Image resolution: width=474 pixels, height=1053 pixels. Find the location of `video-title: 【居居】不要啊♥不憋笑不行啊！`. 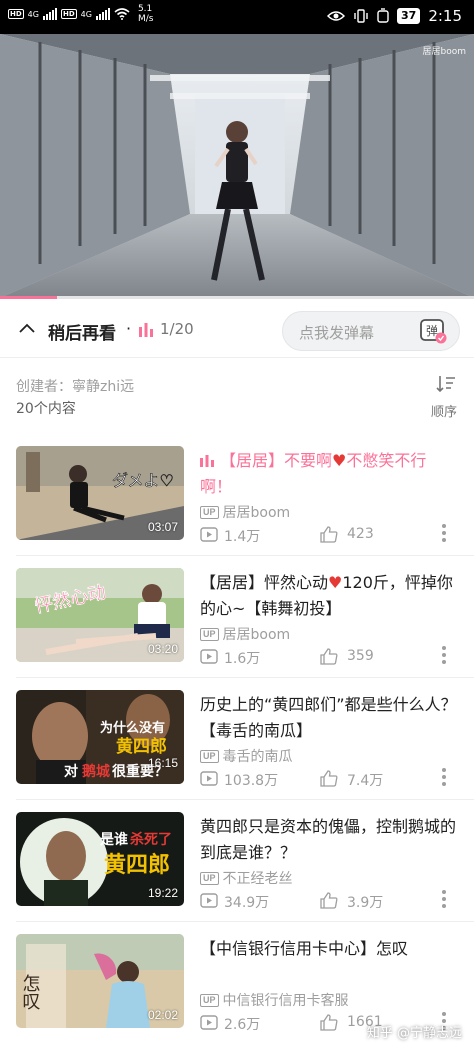

video-title: 【居居】不要啊♥不憋笑不行啊！ is located at coordinates (329, 474).